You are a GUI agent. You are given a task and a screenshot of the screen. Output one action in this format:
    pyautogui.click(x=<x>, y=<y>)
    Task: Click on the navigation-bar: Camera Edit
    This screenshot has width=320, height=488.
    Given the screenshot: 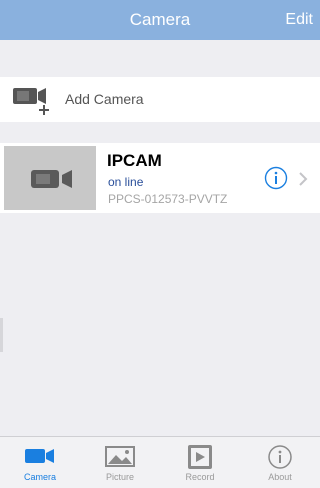 What is the action you would take?
    pyautogui.click(x=160, y=20)
    